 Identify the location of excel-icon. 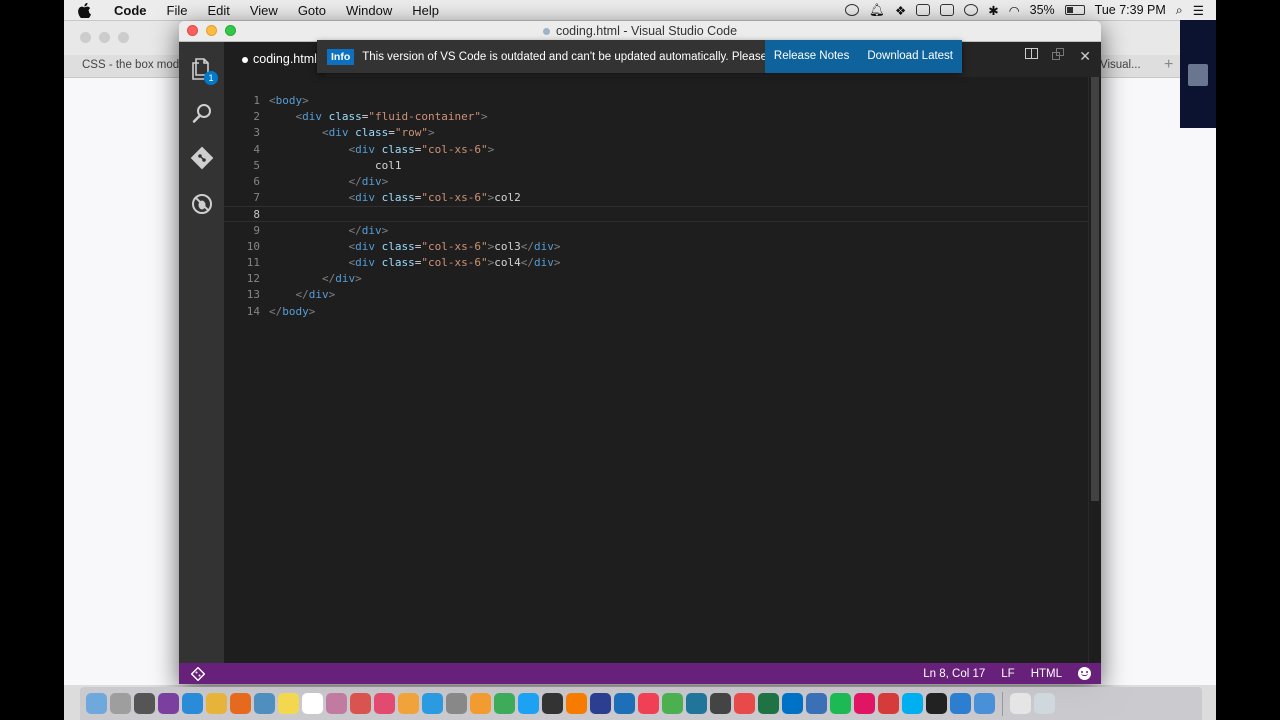
(768, 703).